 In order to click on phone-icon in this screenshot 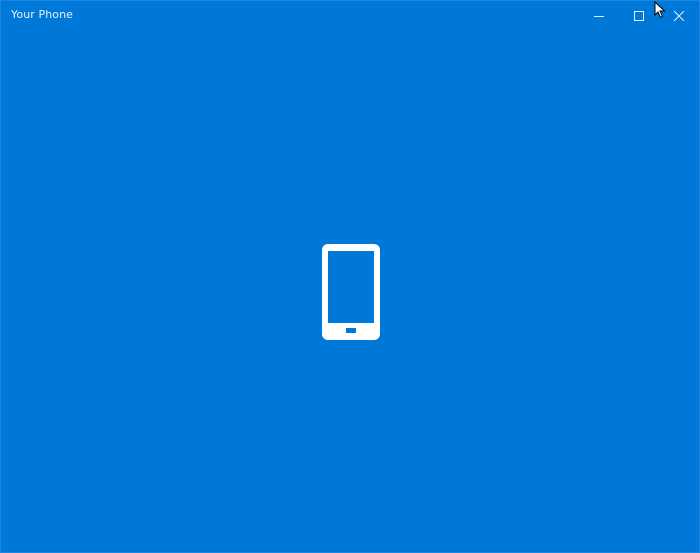, I will do `click(351, 292)`.